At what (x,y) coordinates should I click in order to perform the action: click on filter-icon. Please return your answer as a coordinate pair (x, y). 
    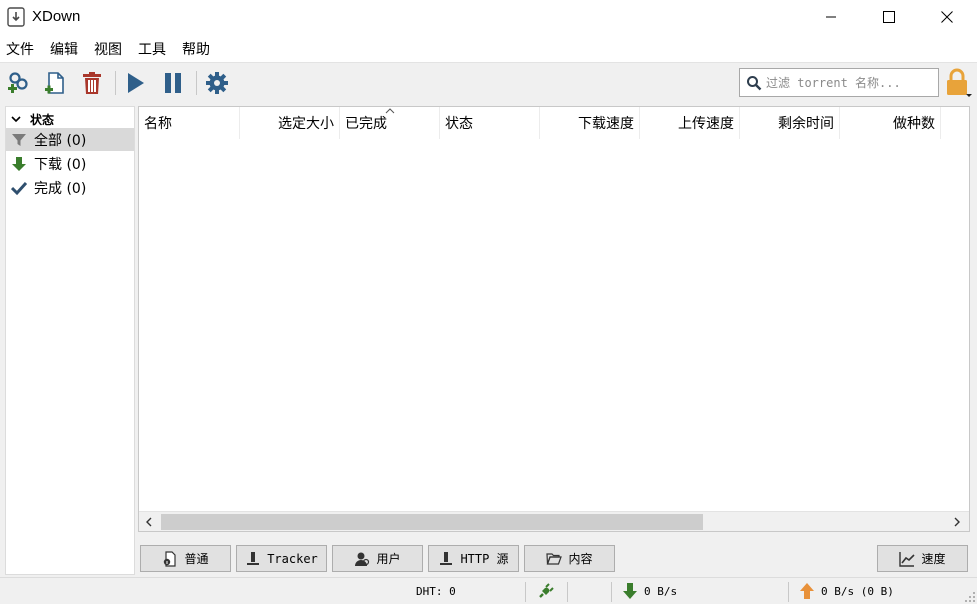
    Looking at the image, I should click on (19, 140).